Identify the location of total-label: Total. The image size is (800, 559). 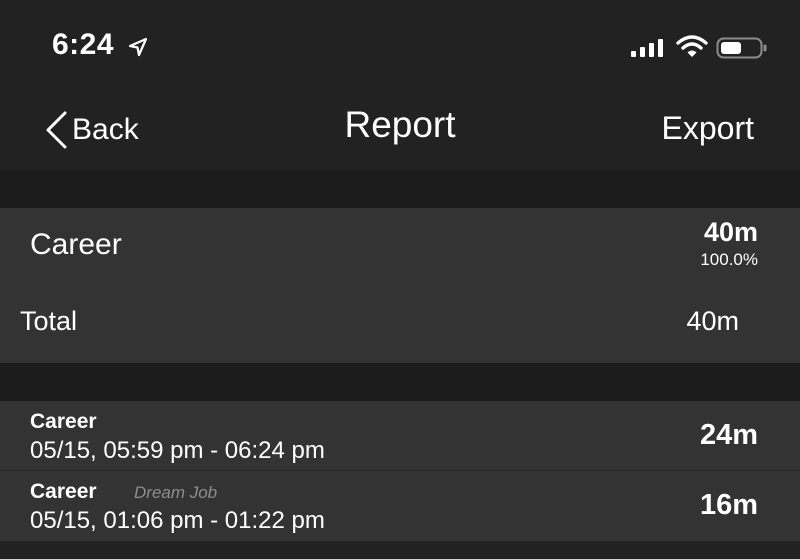
(49, 321).